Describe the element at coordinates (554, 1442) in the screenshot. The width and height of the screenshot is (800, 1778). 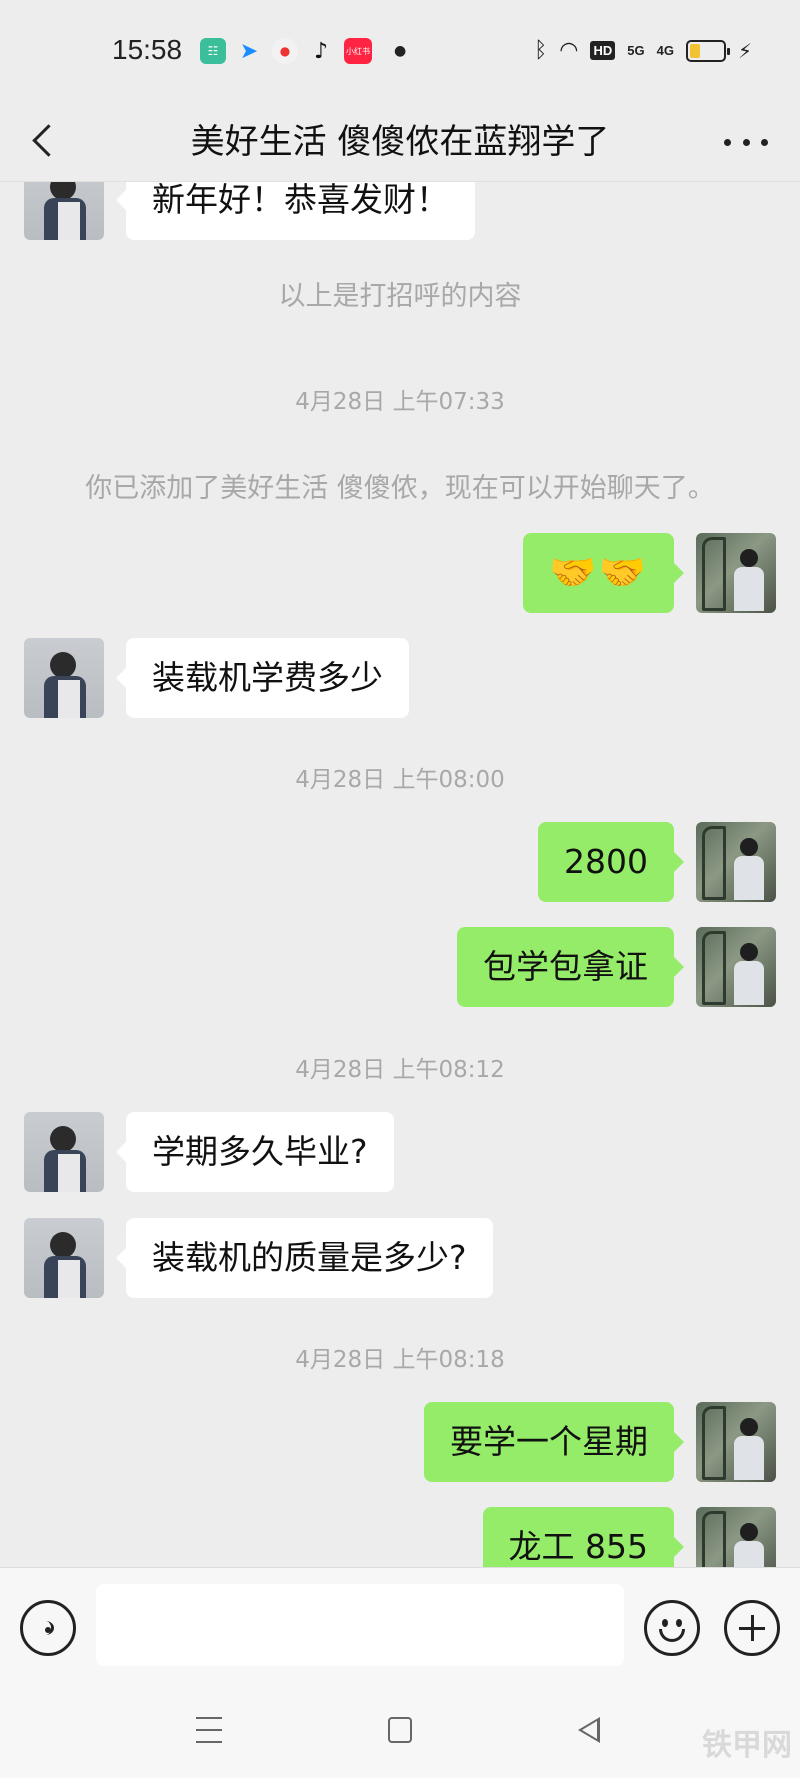
I see `message-bubble-outgoing: 要学一个星期` at that location.